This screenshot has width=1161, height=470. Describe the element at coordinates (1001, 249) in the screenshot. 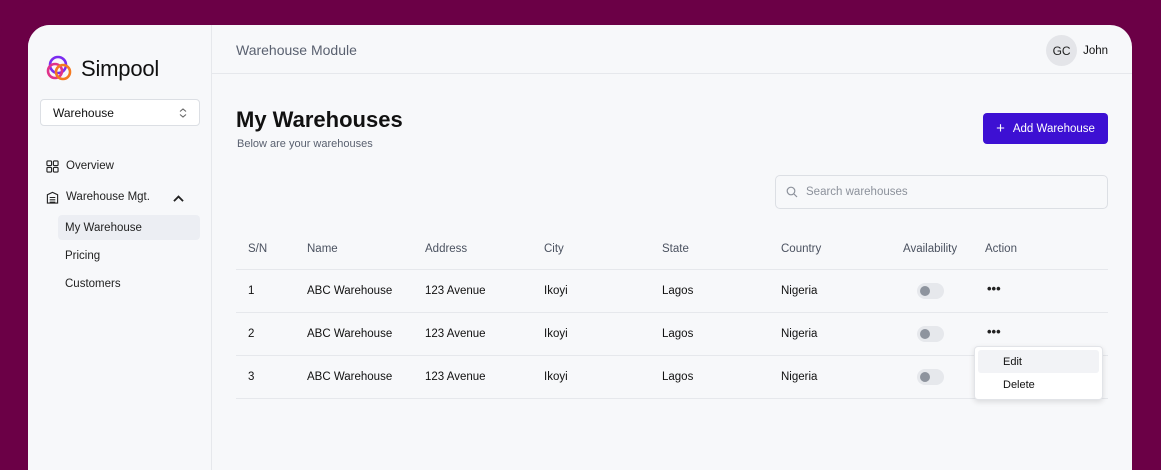

I see `column-header-action: Action` at that location.